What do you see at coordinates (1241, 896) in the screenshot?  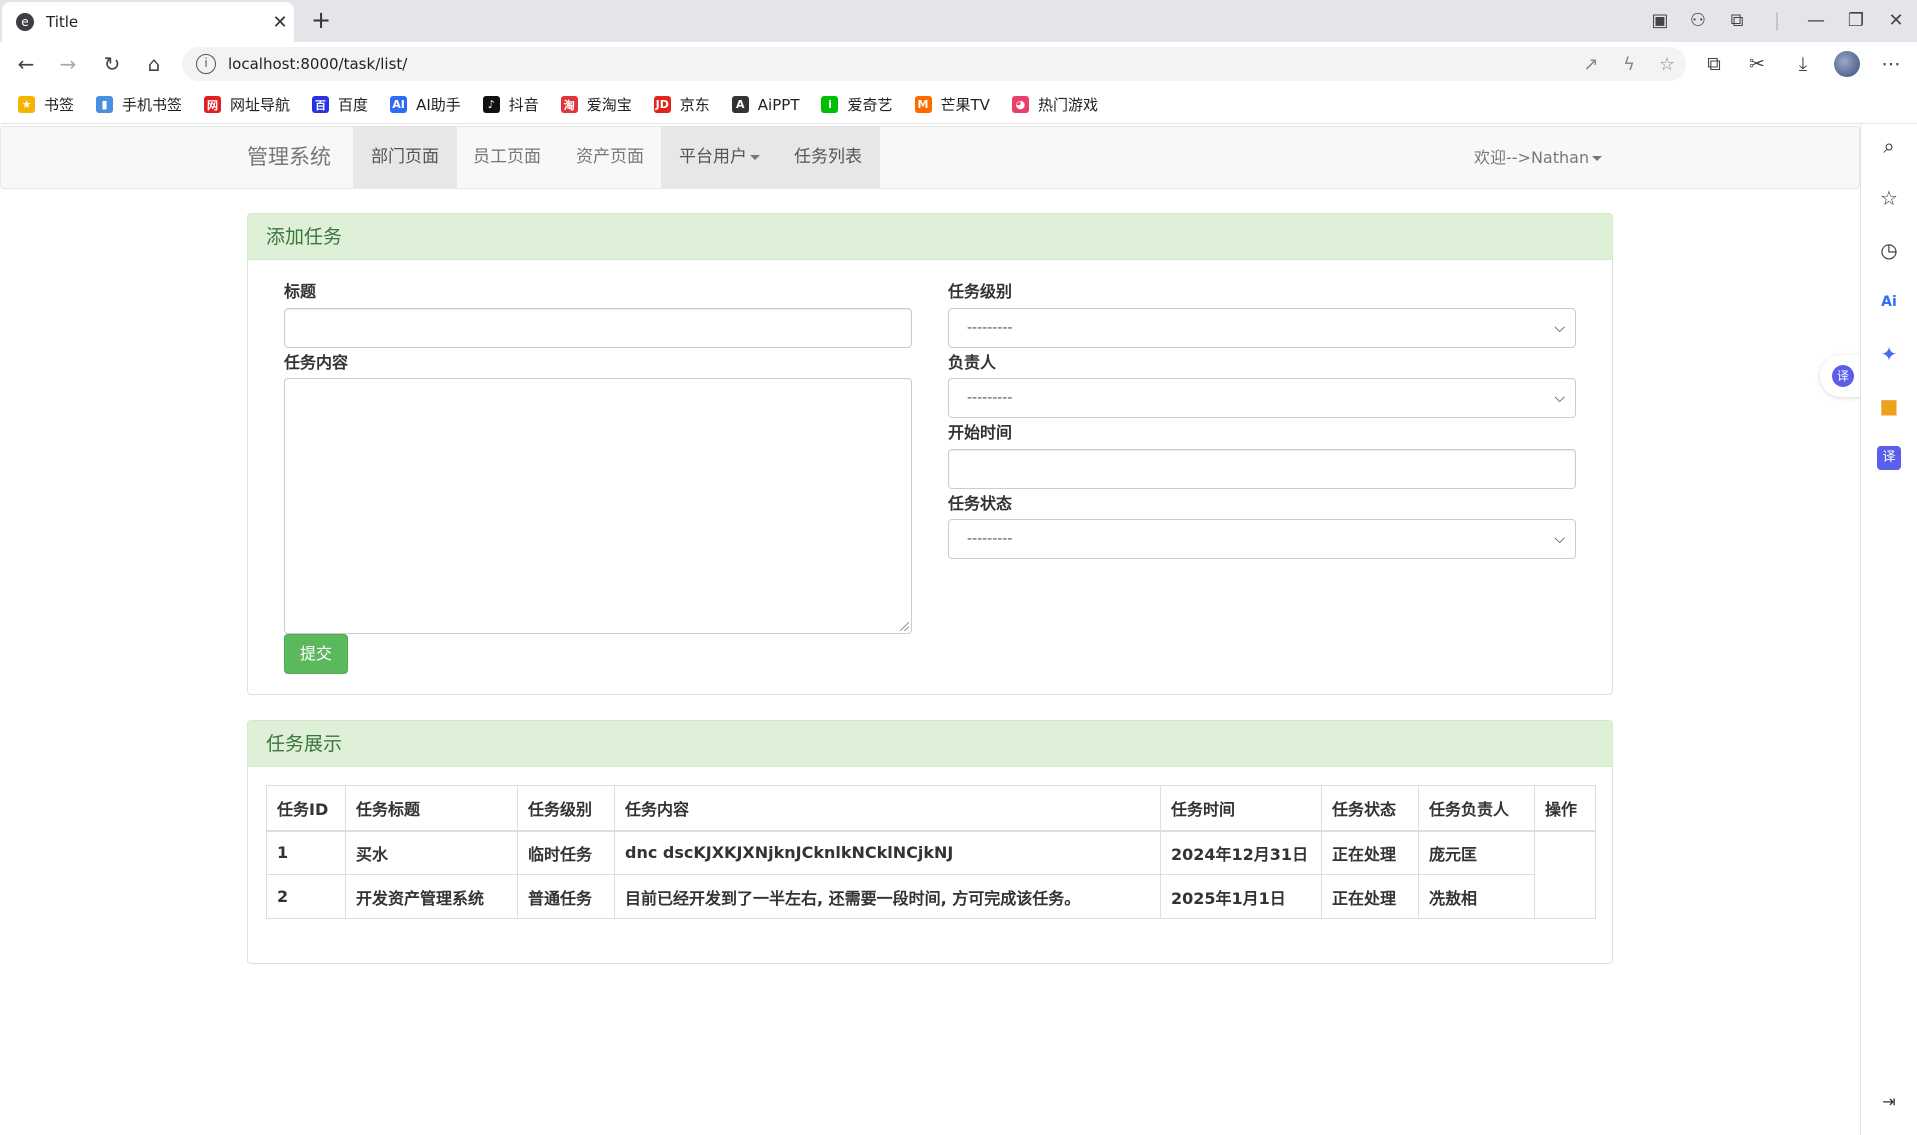 I see `cell-time: 2025年1月1日` at bounding box center [1241, 896].